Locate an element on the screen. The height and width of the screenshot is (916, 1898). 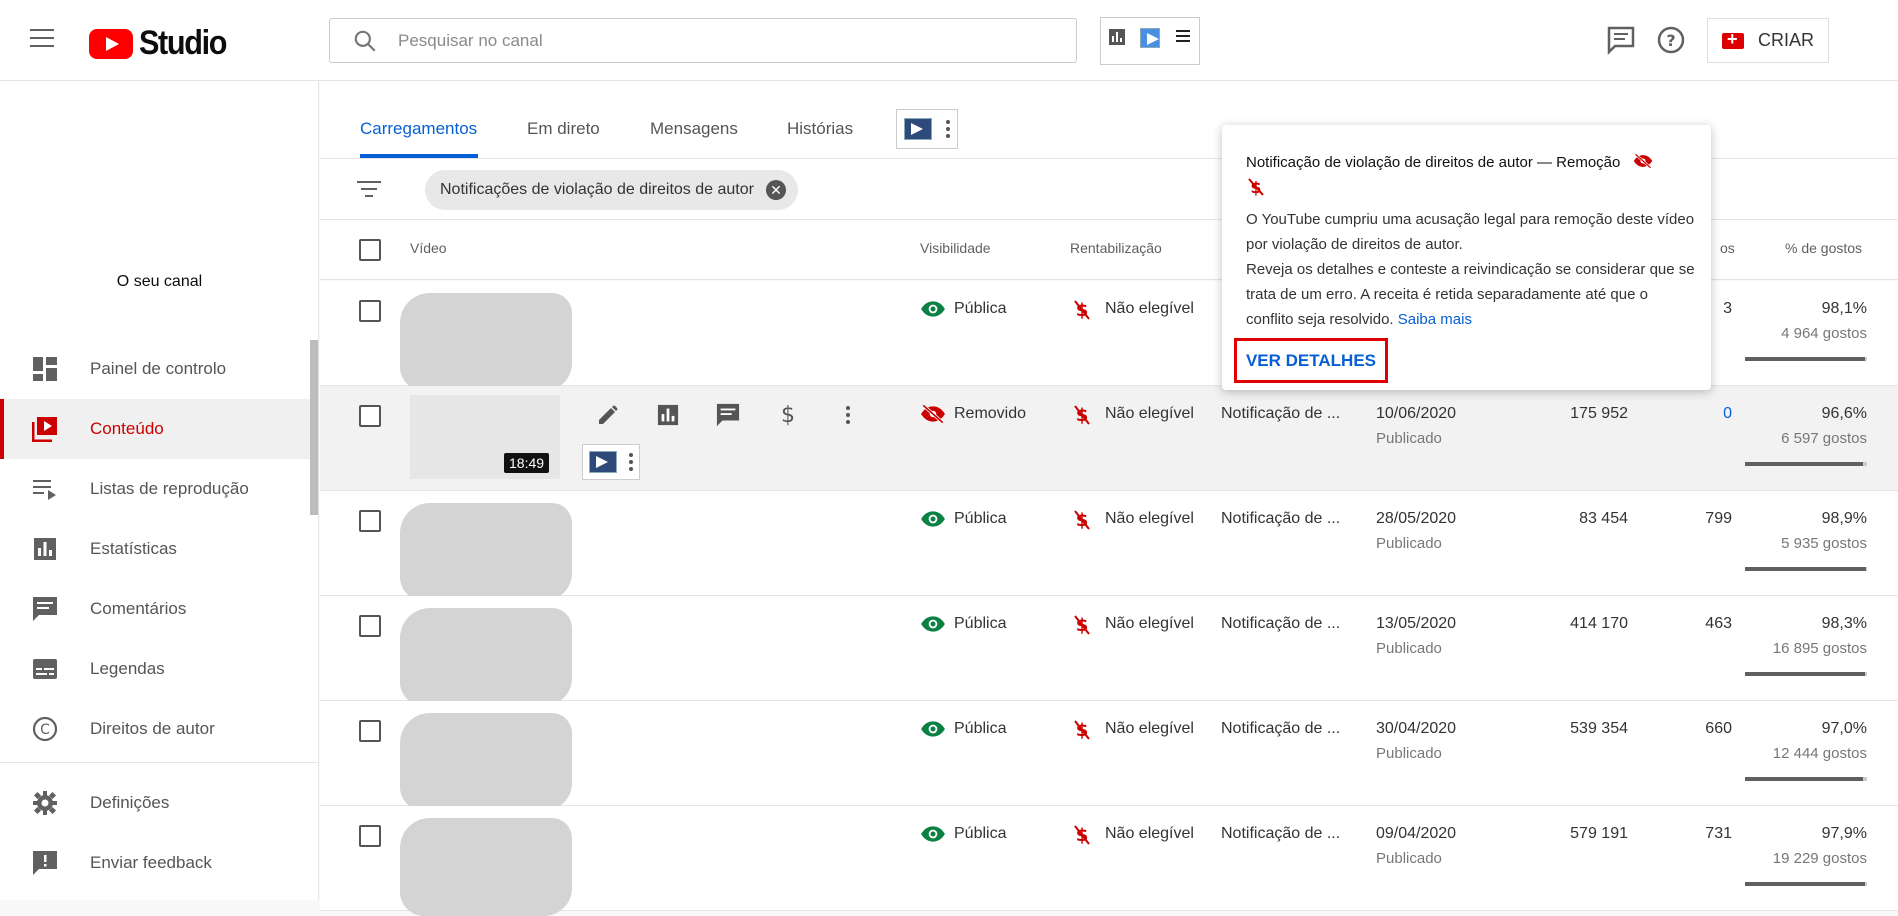
column-header-video: Vídeo is located at coordinates (428, 248).